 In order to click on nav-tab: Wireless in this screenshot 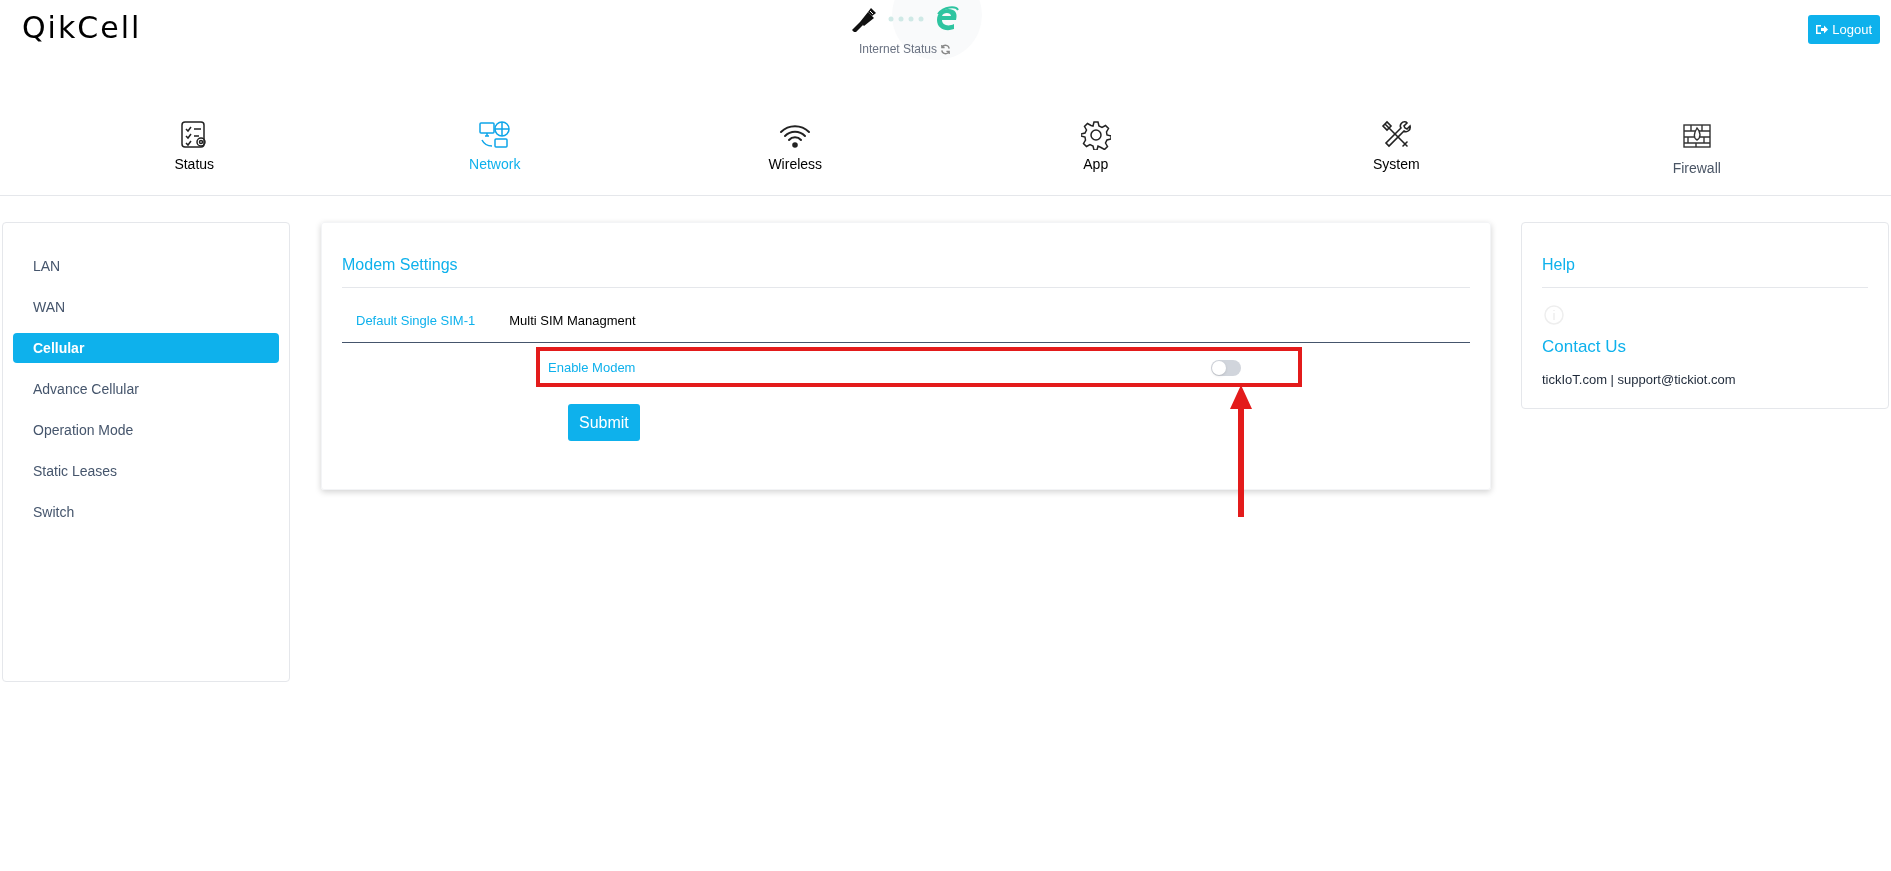, I will do `click(795, 149)`.